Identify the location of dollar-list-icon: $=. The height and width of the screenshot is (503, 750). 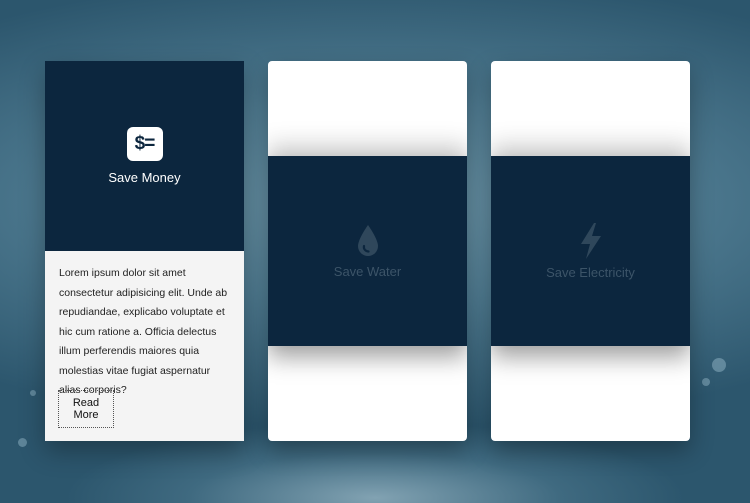
(144, 144).